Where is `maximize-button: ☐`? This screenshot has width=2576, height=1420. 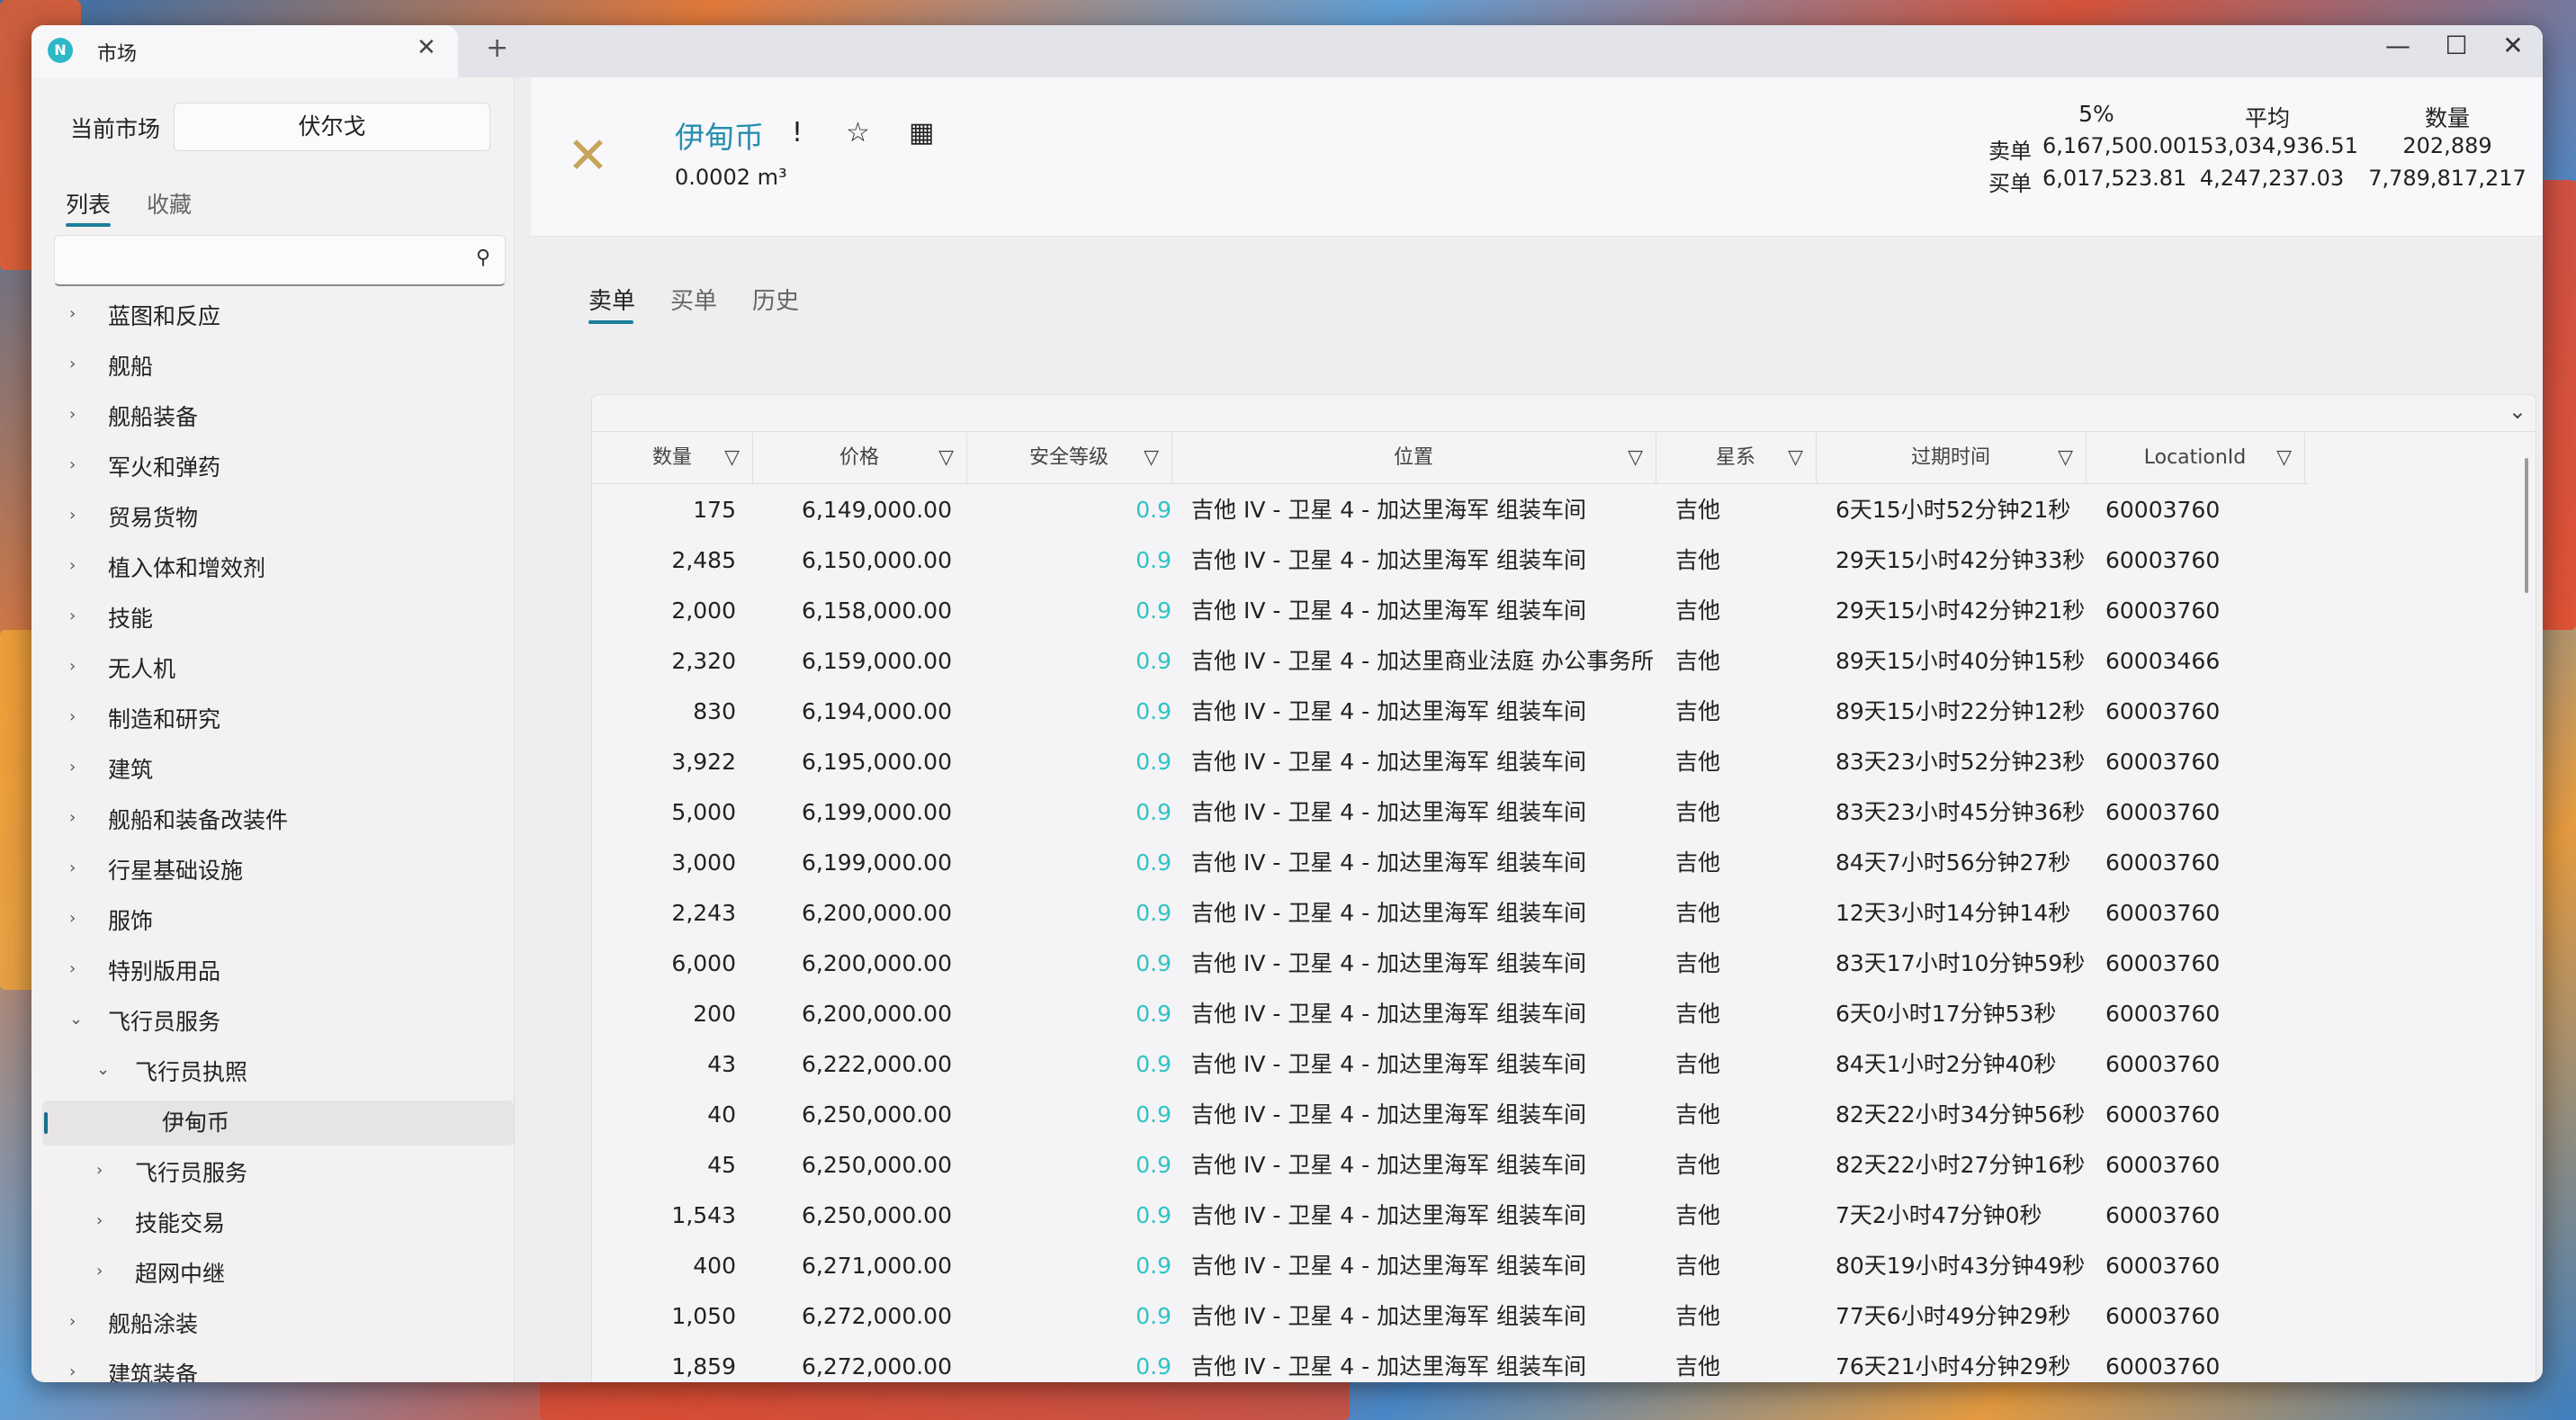
maximize-button: ☐ is located at coordinates (2456, 46).